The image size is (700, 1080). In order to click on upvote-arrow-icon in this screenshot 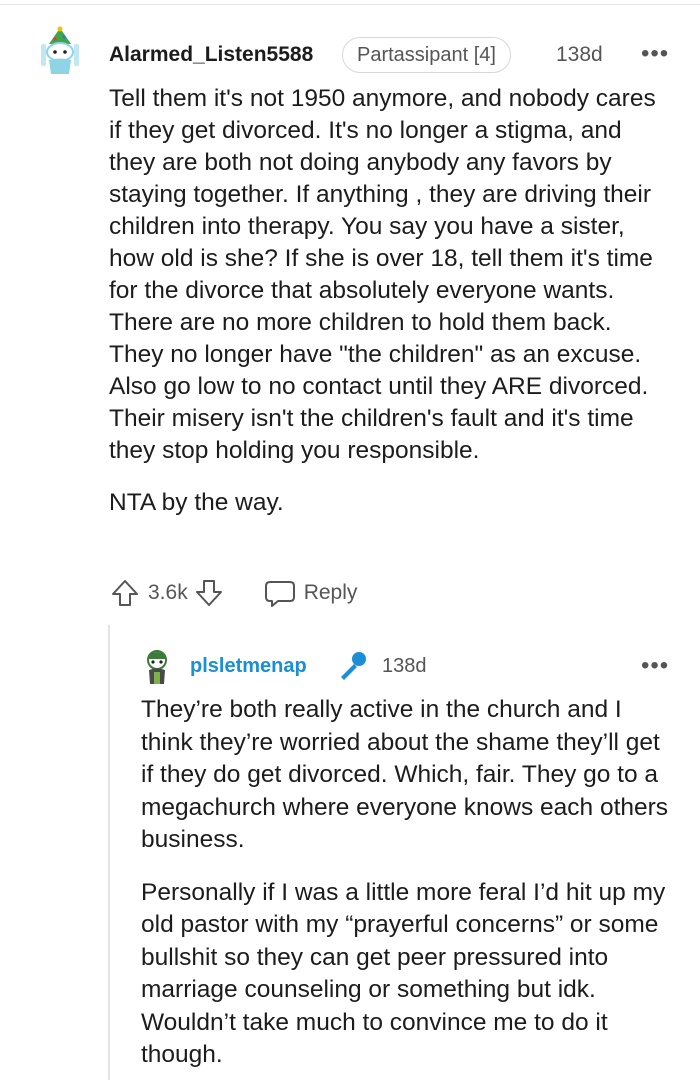, I will do `click(125, 593)`.